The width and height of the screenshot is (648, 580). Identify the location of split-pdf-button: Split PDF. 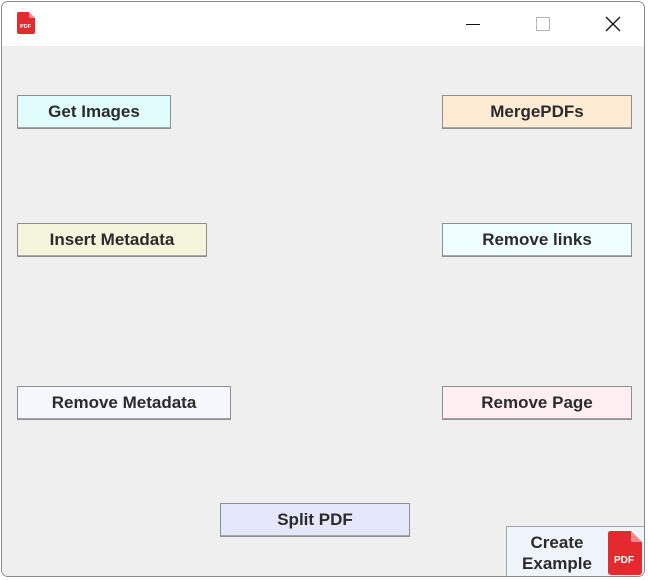
(315, 520).